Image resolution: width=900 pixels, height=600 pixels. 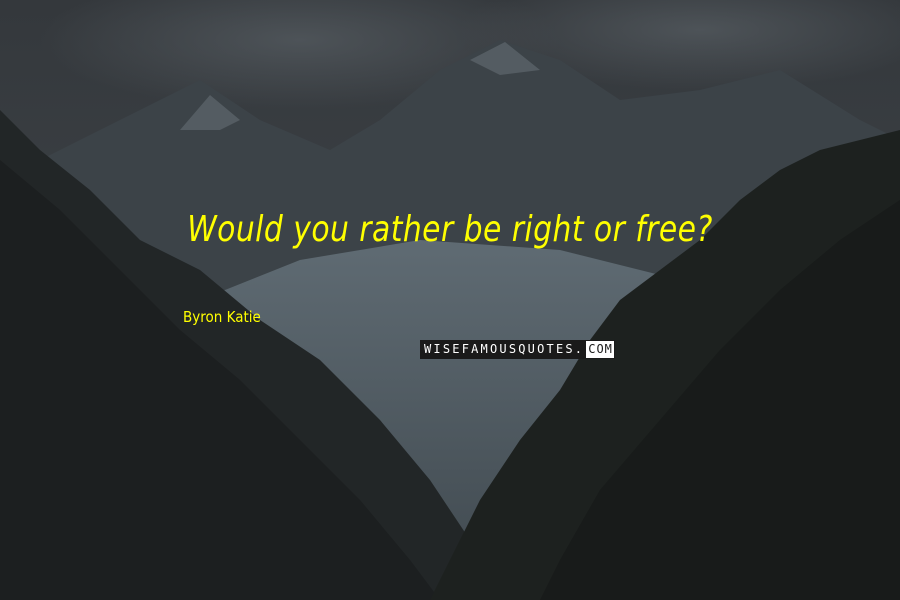 I want to click on watermark-suffix-text: COM, so click(x=600, y=349).